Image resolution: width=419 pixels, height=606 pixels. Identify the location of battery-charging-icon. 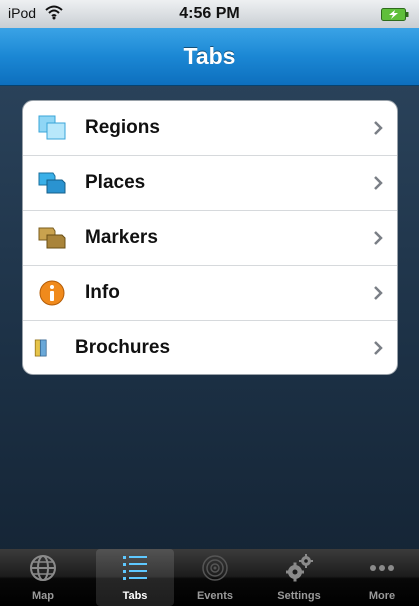
(395, 14).